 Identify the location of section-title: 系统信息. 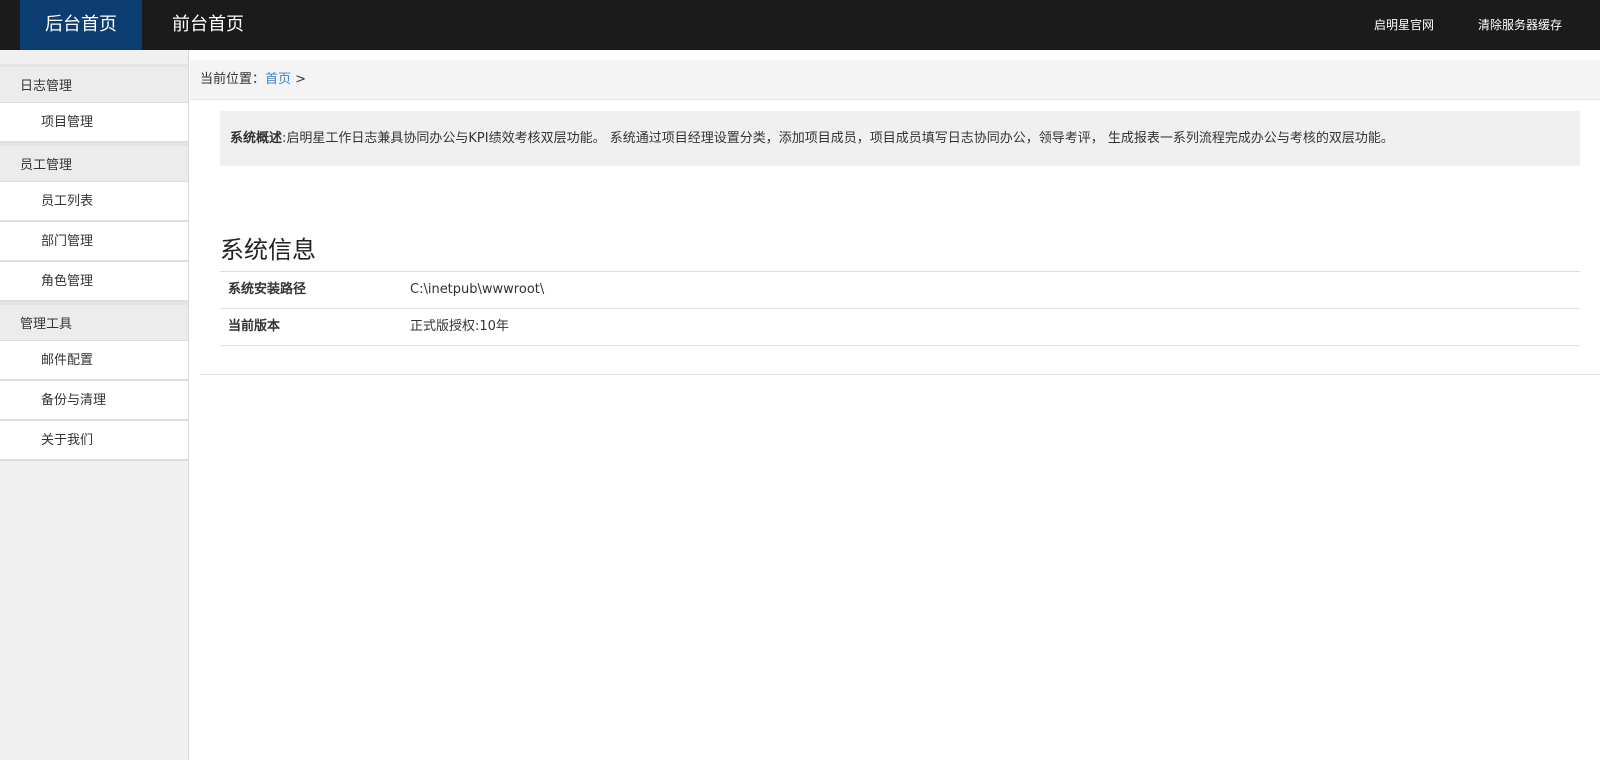
(268, 250).